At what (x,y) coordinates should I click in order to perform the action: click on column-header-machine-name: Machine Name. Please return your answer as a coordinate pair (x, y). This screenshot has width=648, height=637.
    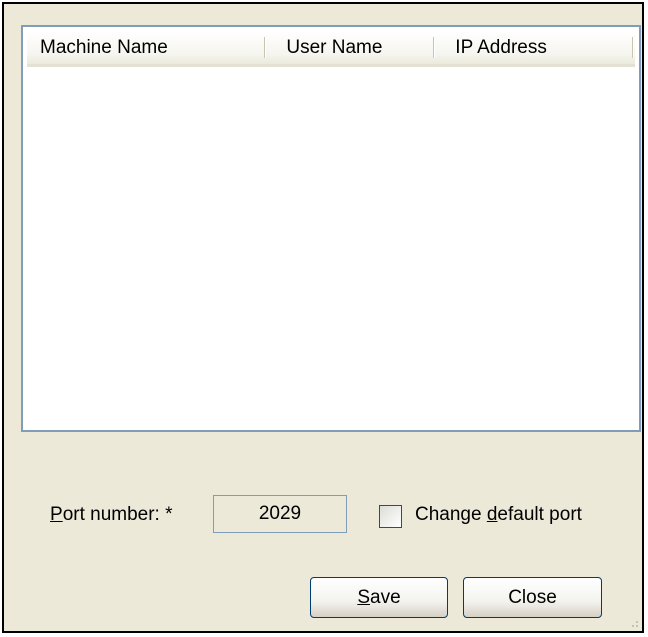
    Looking at the image, I should click on (147, 47).